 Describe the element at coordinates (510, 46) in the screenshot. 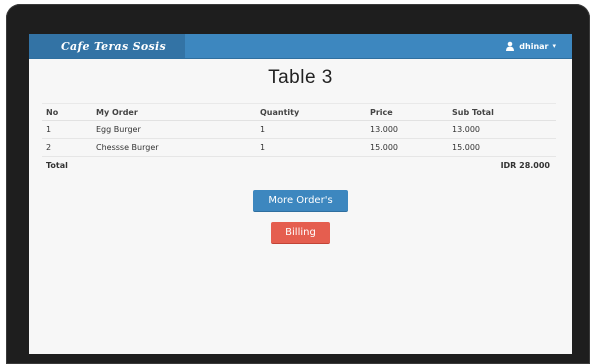

I see `user-icon` at that location.